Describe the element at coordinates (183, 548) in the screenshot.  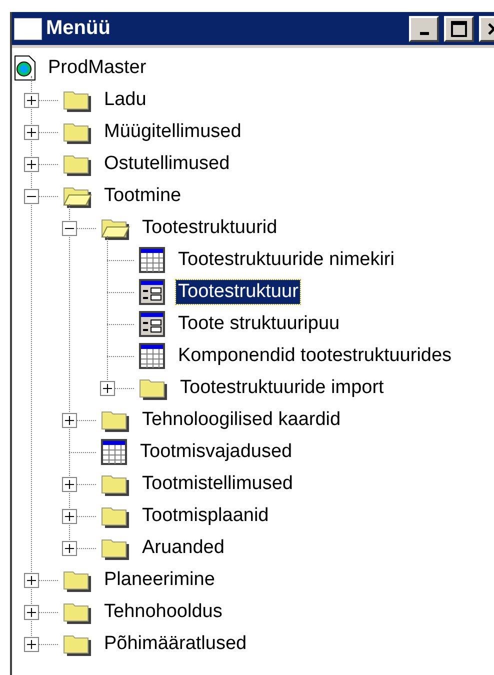
I see `tree-item: Aruanded` at that location.